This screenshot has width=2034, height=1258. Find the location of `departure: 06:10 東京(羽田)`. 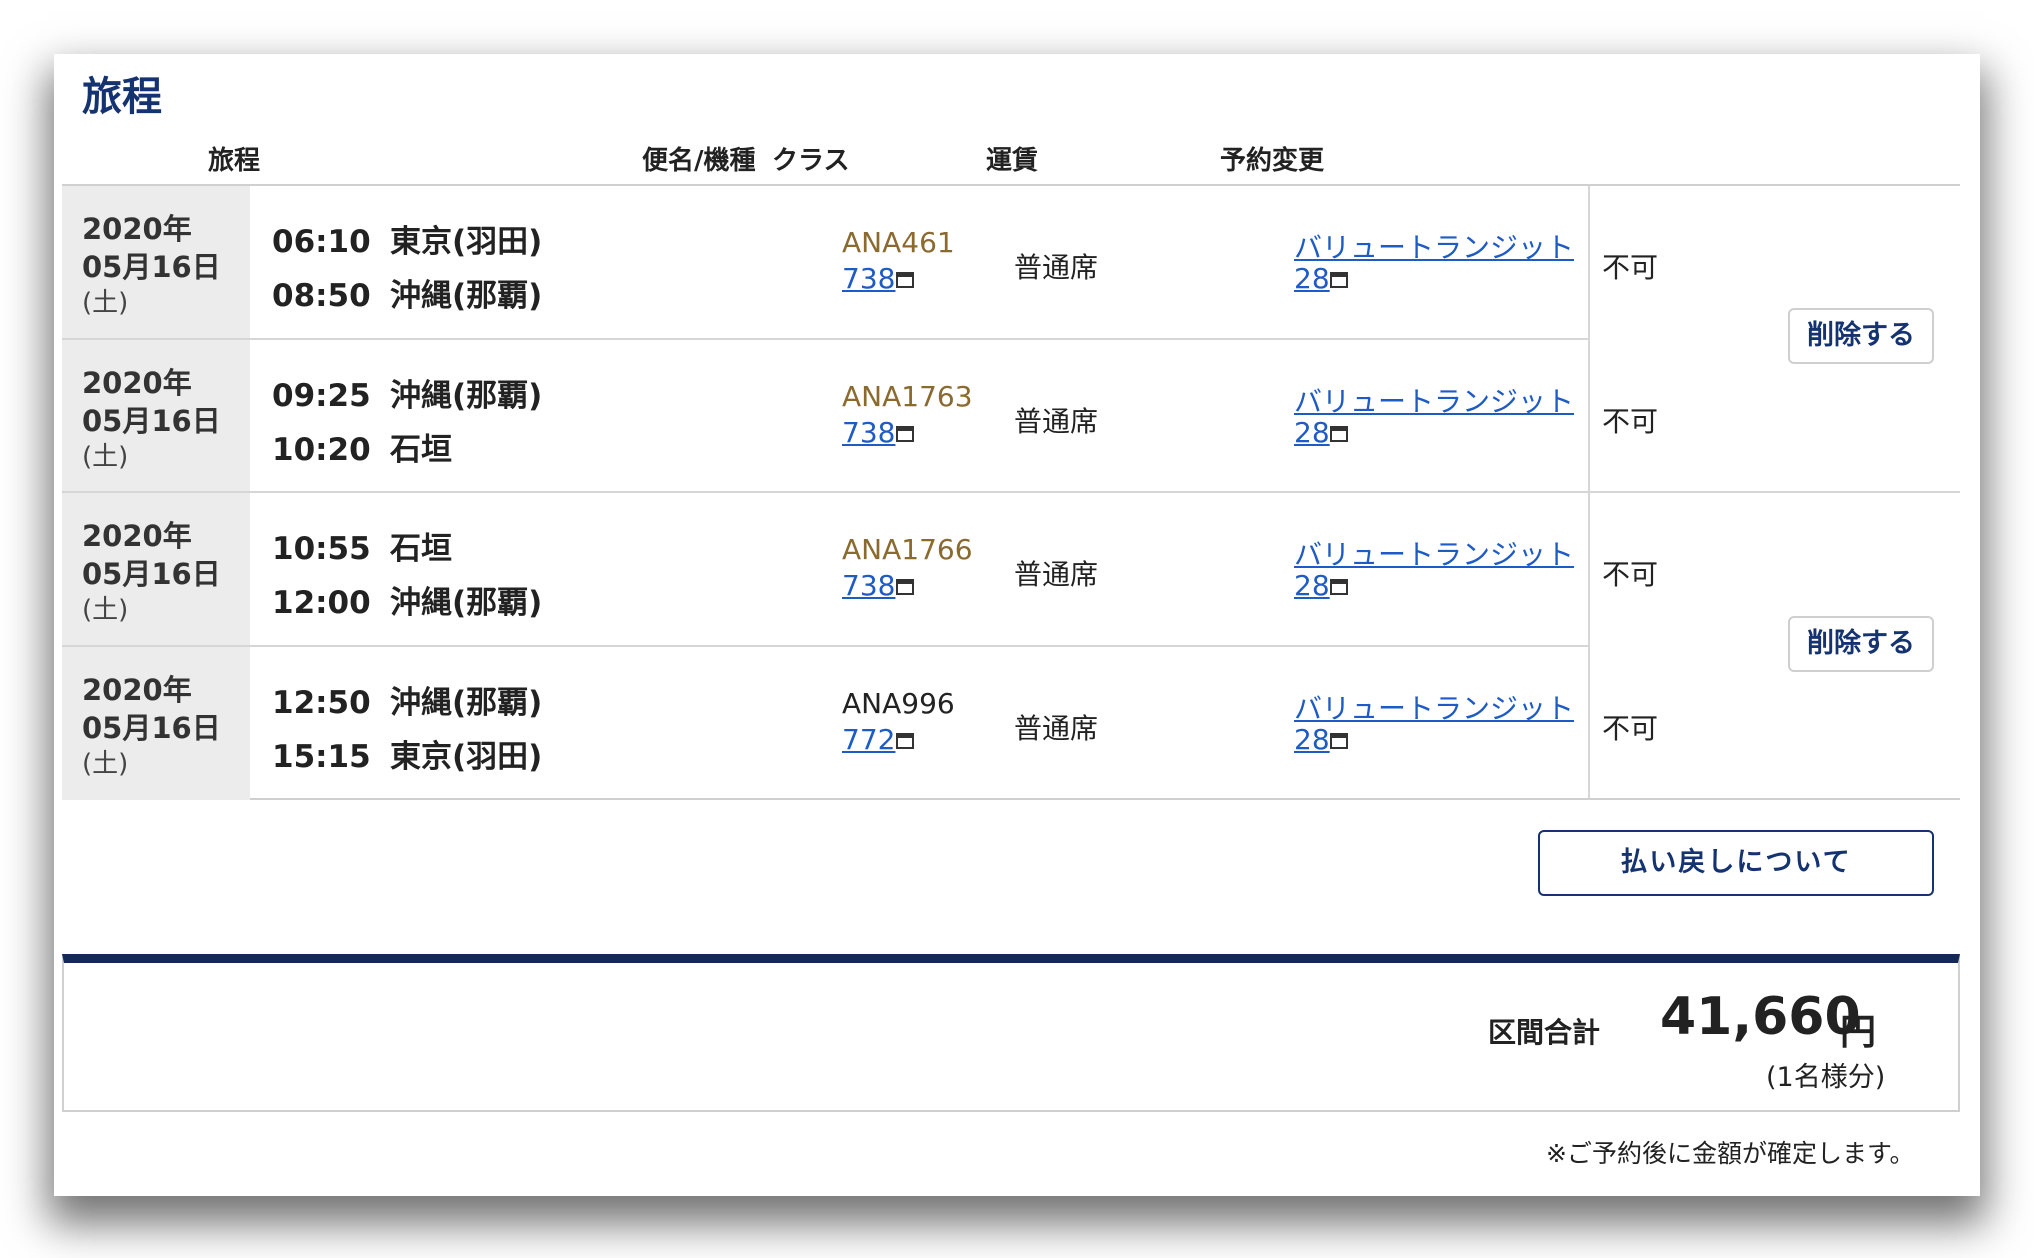

departure: 06:10 東京(羽田) is located at coordinates (407, 238).